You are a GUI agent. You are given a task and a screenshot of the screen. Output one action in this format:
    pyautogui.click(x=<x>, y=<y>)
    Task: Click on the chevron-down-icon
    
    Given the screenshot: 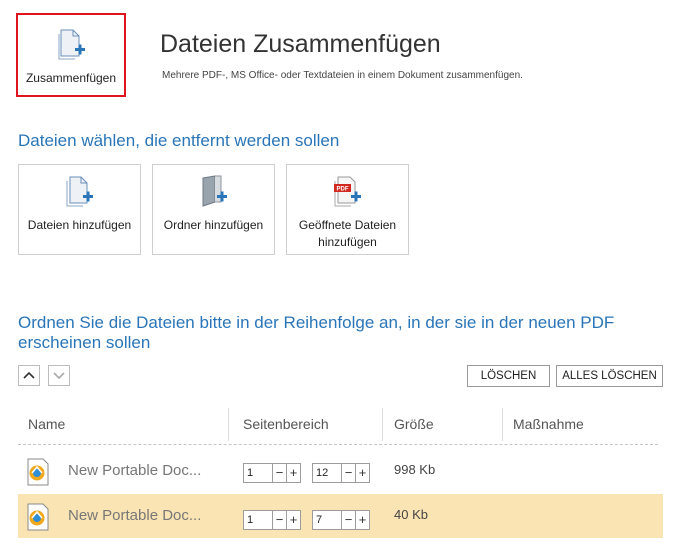 What is the action you would take?
    pyautogui.click(x=59, y=376)
    